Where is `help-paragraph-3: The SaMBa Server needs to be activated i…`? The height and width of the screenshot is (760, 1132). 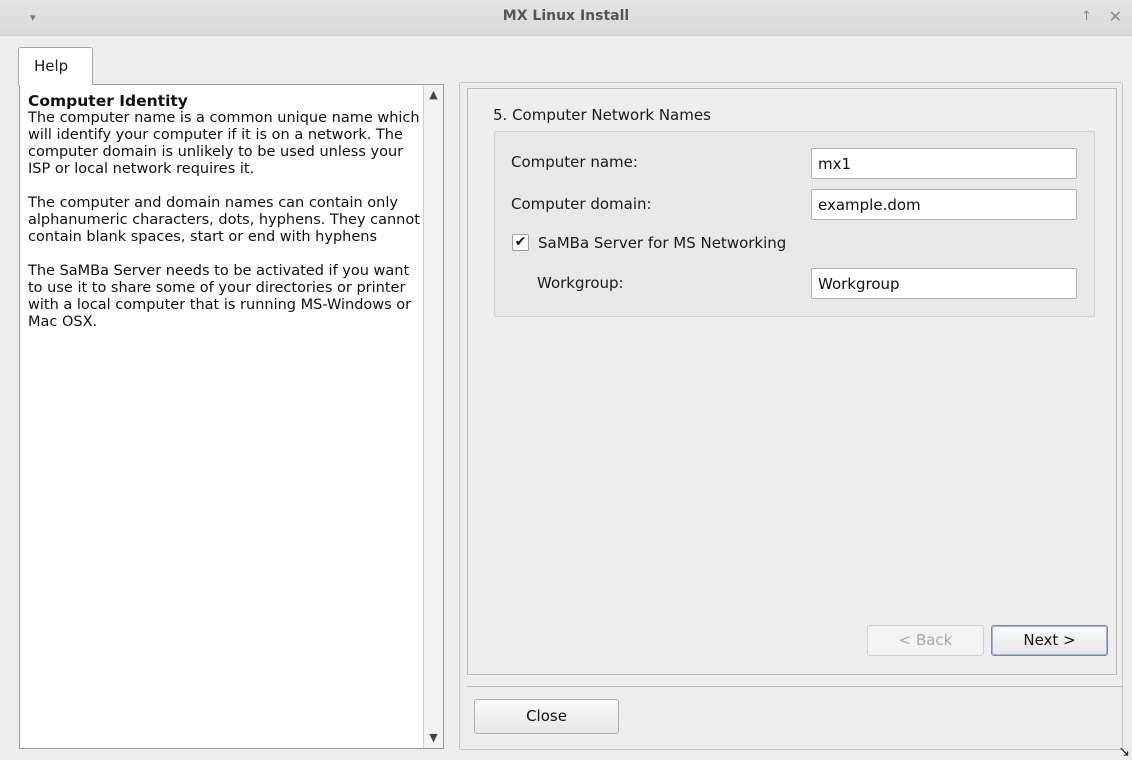 help-paragraph-3: The SaMBa Server needs to be activated i… is located at coordinates (220, 296).